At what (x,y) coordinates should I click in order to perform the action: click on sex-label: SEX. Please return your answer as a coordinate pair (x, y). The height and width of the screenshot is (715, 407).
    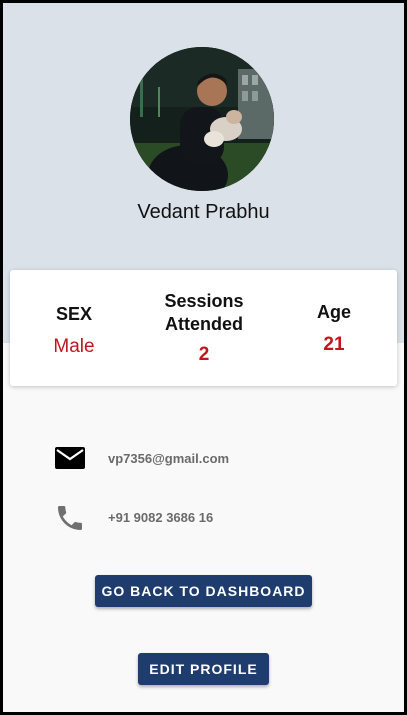
    Looking at the image, I should click on (74, 314).